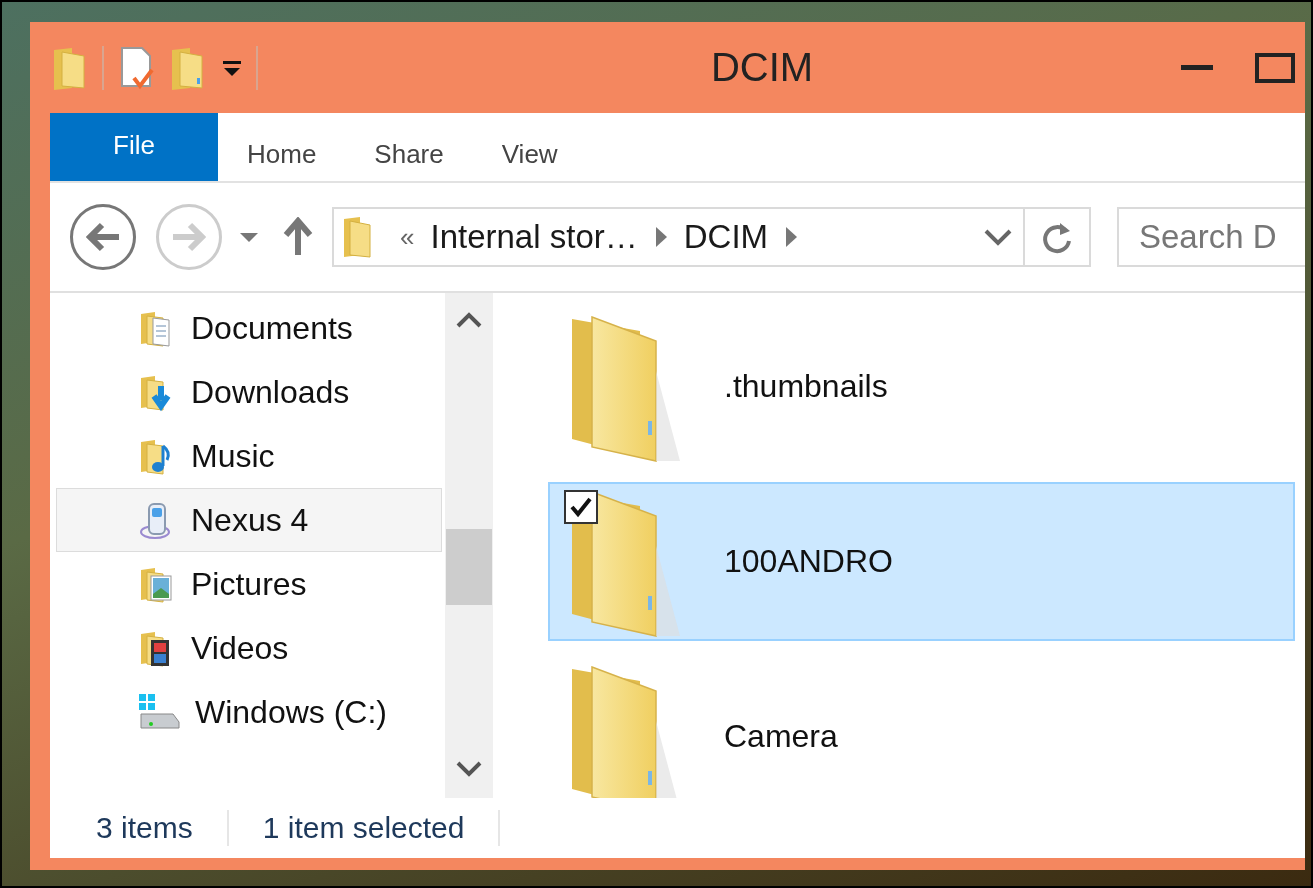 This screenshot has width=1313, height=888. Describe the element at coordinates (762, 67) in the screenshot. I see `window-title: DCIM` at that location.